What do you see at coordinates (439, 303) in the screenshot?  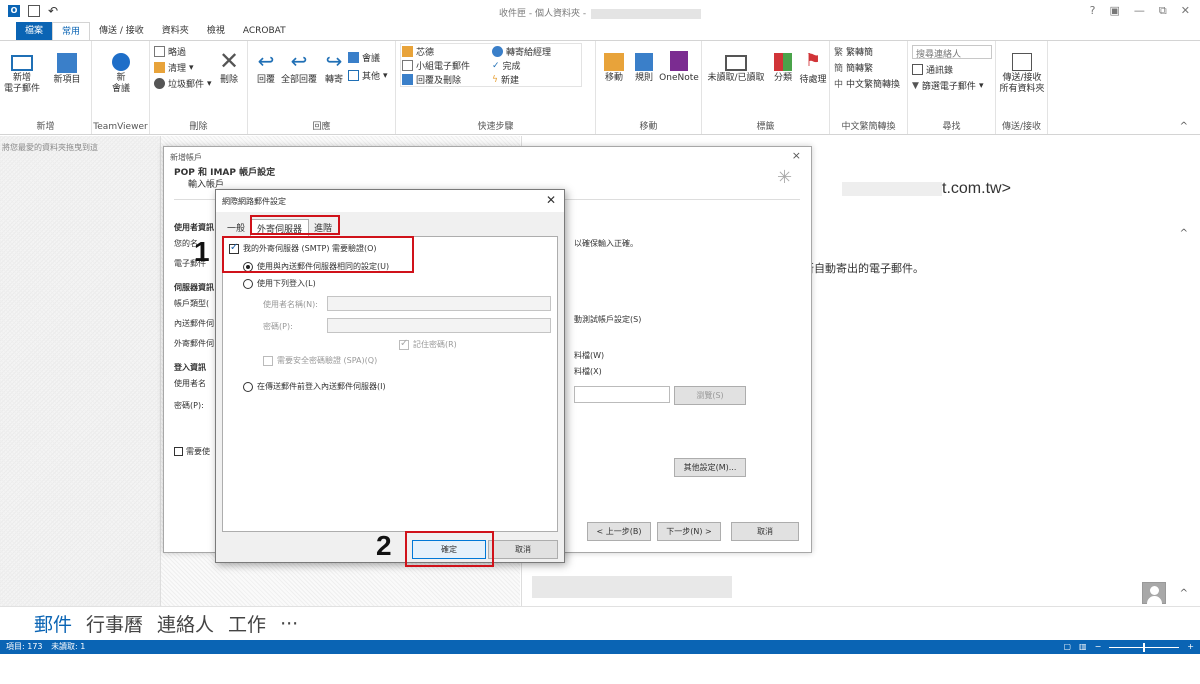 I see `smtp-username-input` at bounding box center [439, 303].